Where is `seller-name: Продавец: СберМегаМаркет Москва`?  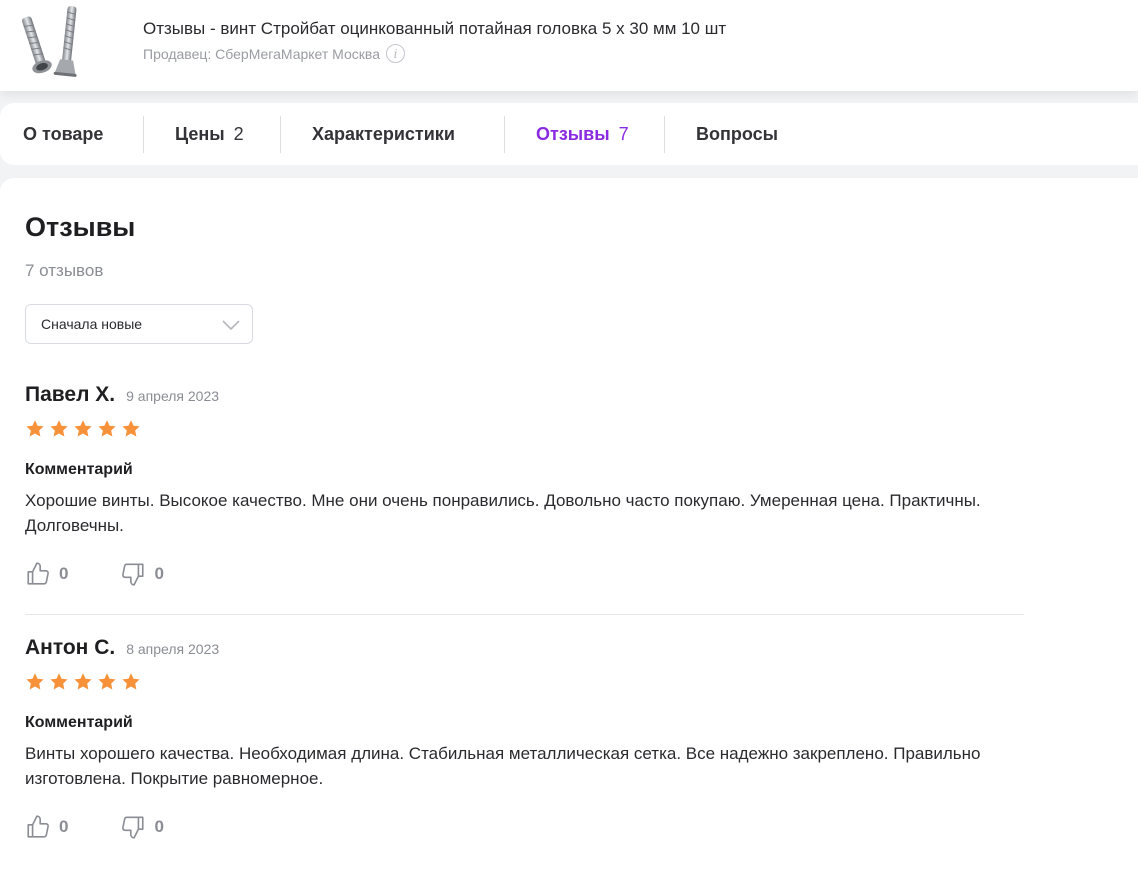
seller-name: Продавец: СберМегаМаркет Москва is located at coordinates (261, 54).